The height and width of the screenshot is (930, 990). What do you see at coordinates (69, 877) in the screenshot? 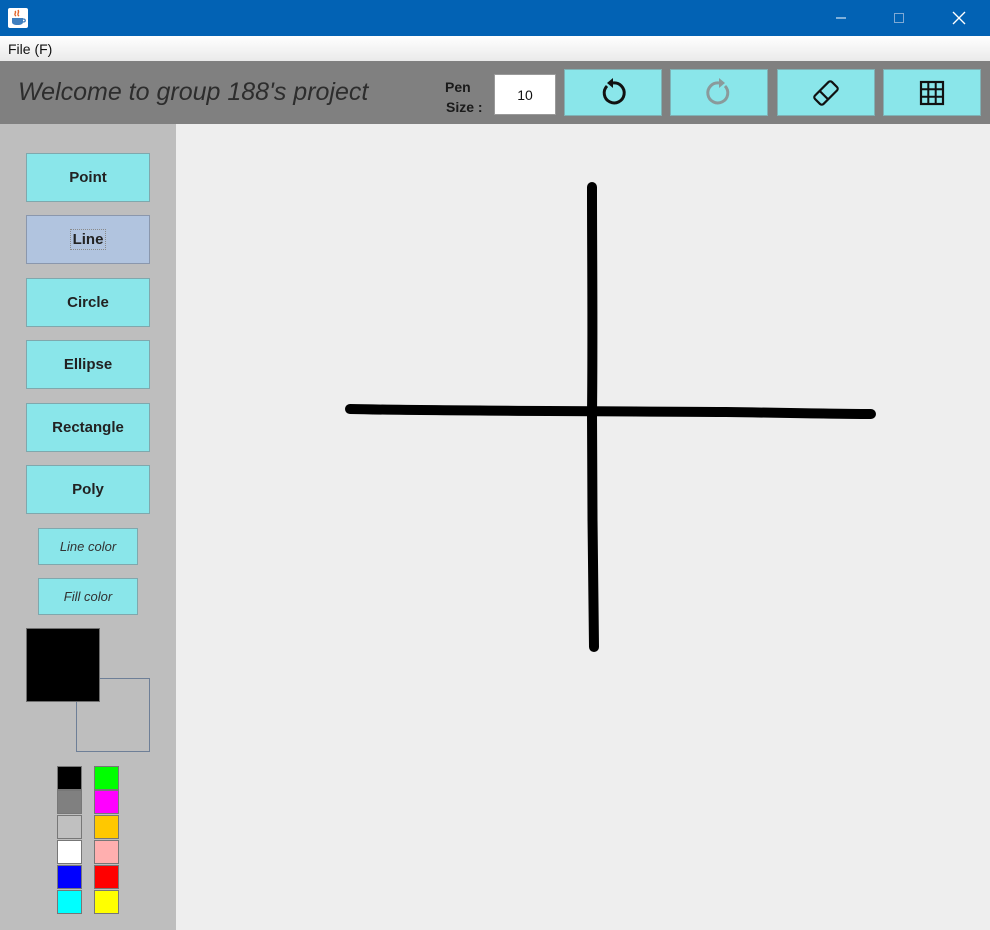
I see `swatch-blue` at bounding box center [69, 877].